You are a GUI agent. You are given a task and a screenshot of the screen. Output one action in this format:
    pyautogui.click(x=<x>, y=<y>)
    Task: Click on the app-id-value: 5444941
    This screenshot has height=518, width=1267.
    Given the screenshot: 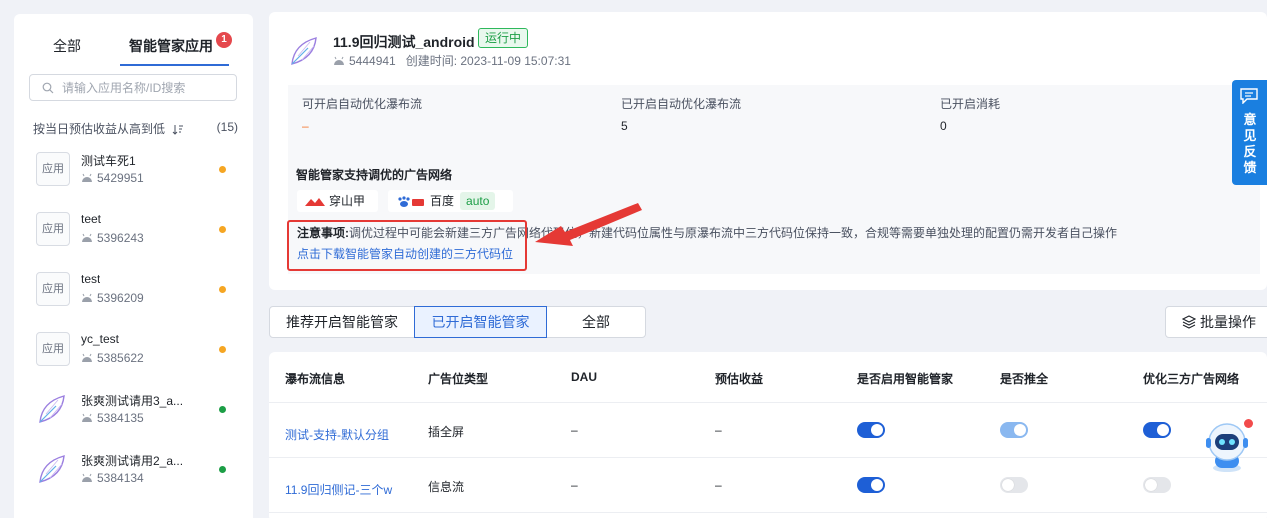 What is the action you would take?
    pyautogui.click(x=372, y=61)
    